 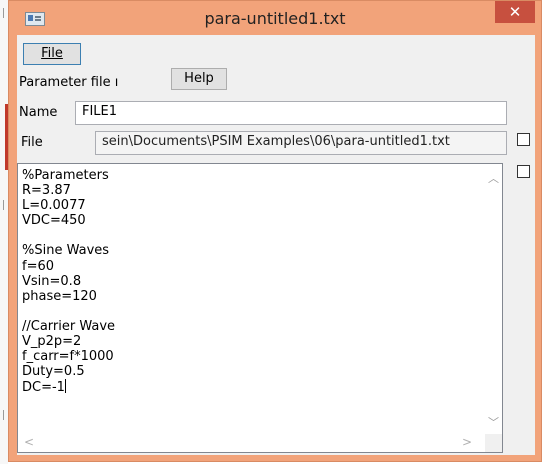 What do you see at coordinates (523, 139) in the screenshot?
I see `file-checkbox` at bounding box center [523, 139].